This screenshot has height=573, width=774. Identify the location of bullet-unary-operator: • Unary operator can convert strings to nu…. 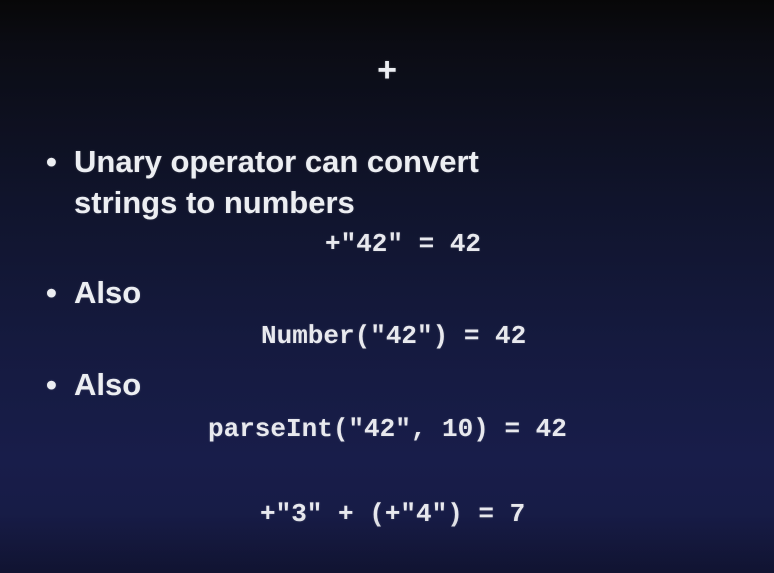
(346, 182).